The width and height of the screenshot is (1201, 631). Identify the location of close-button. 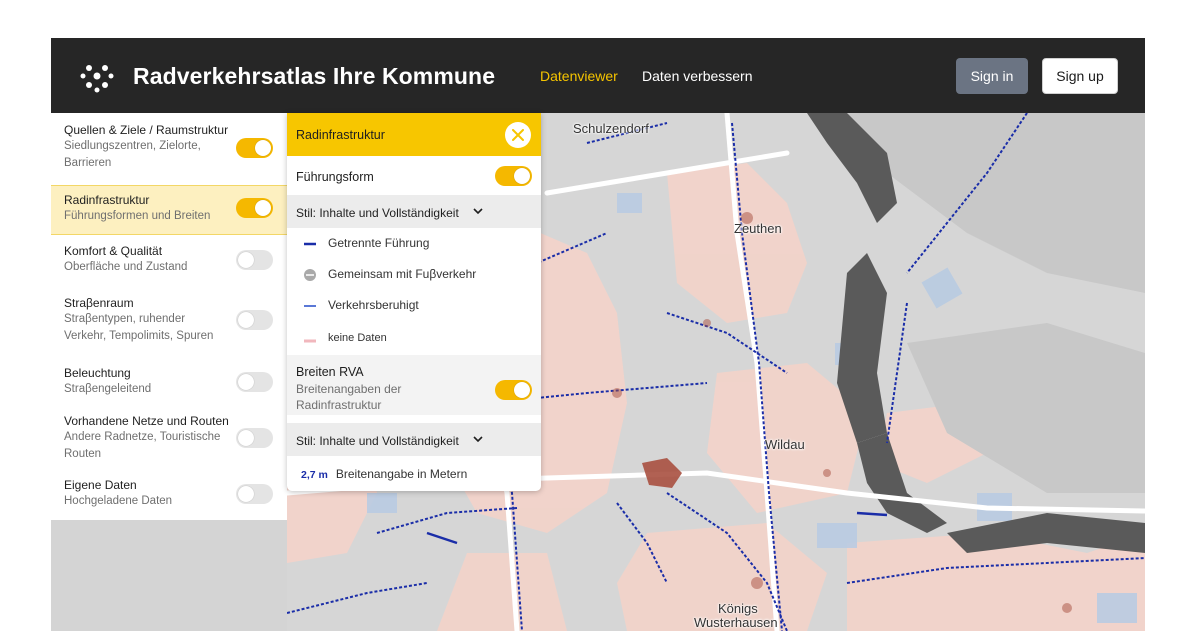
(518, 135).